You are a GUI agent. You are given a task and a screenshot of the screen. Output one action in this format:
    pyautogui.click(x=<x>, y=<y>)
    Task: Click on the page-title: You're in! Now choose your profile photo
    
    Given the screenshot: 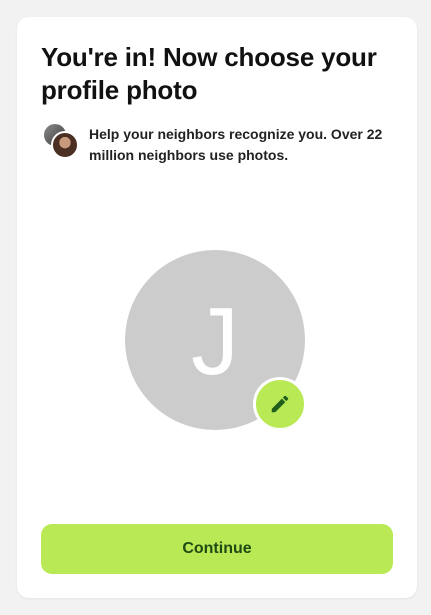 What is the action you would take?
    pyautogui.click(x=209, y=73)
    